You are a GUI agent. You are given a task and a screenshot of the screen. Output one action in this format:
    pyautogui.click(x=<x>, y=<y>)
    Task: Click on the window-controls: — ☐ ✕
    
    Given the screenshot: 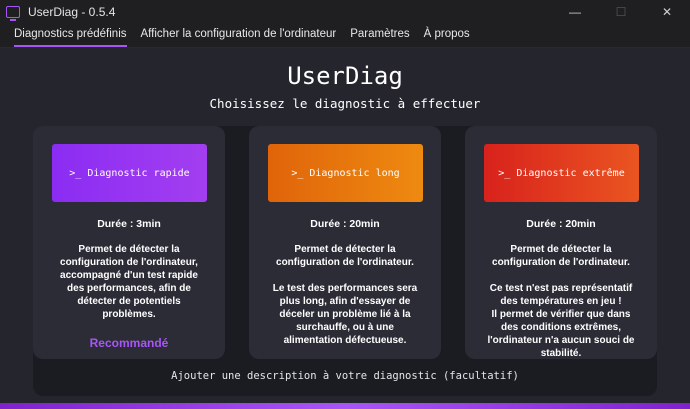 What is the action you would take?
    pyautogui.click(x=621, y=12)
    